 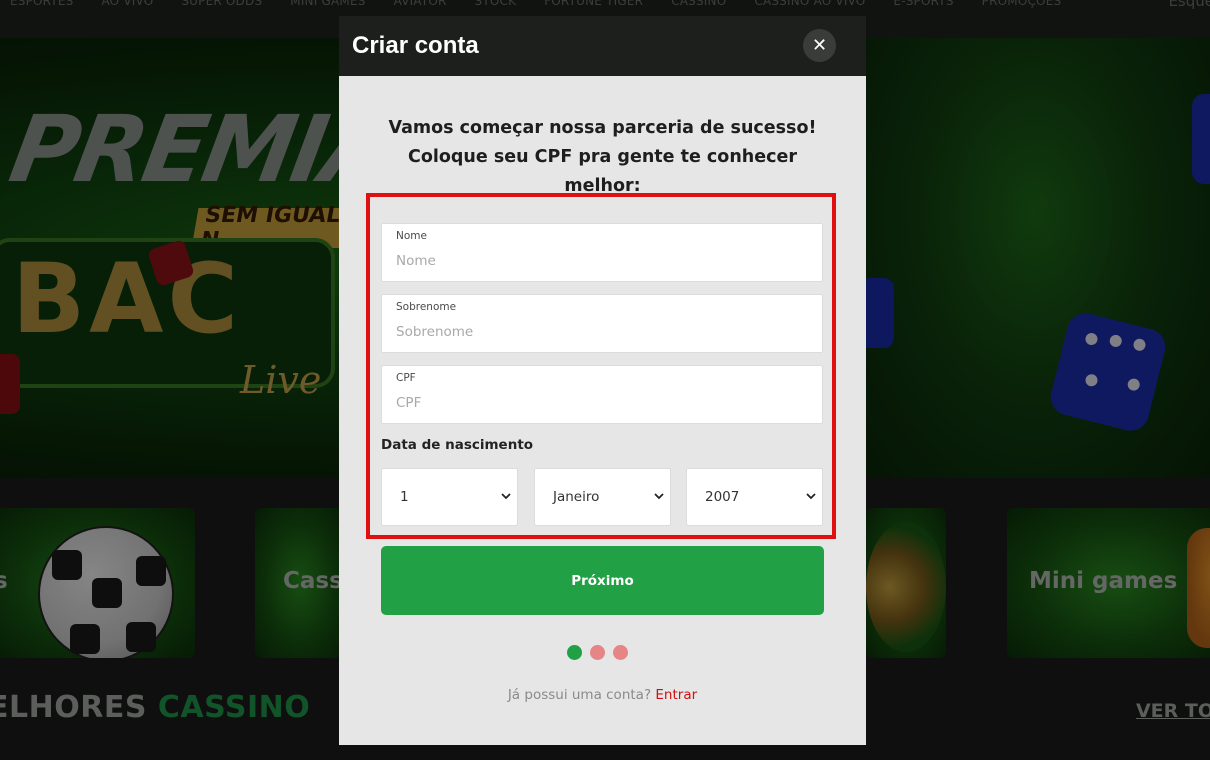 What do you see at coordinates (601, 332) in the screenshot?
I see `last-name-input` at bounding box center [601, 332].